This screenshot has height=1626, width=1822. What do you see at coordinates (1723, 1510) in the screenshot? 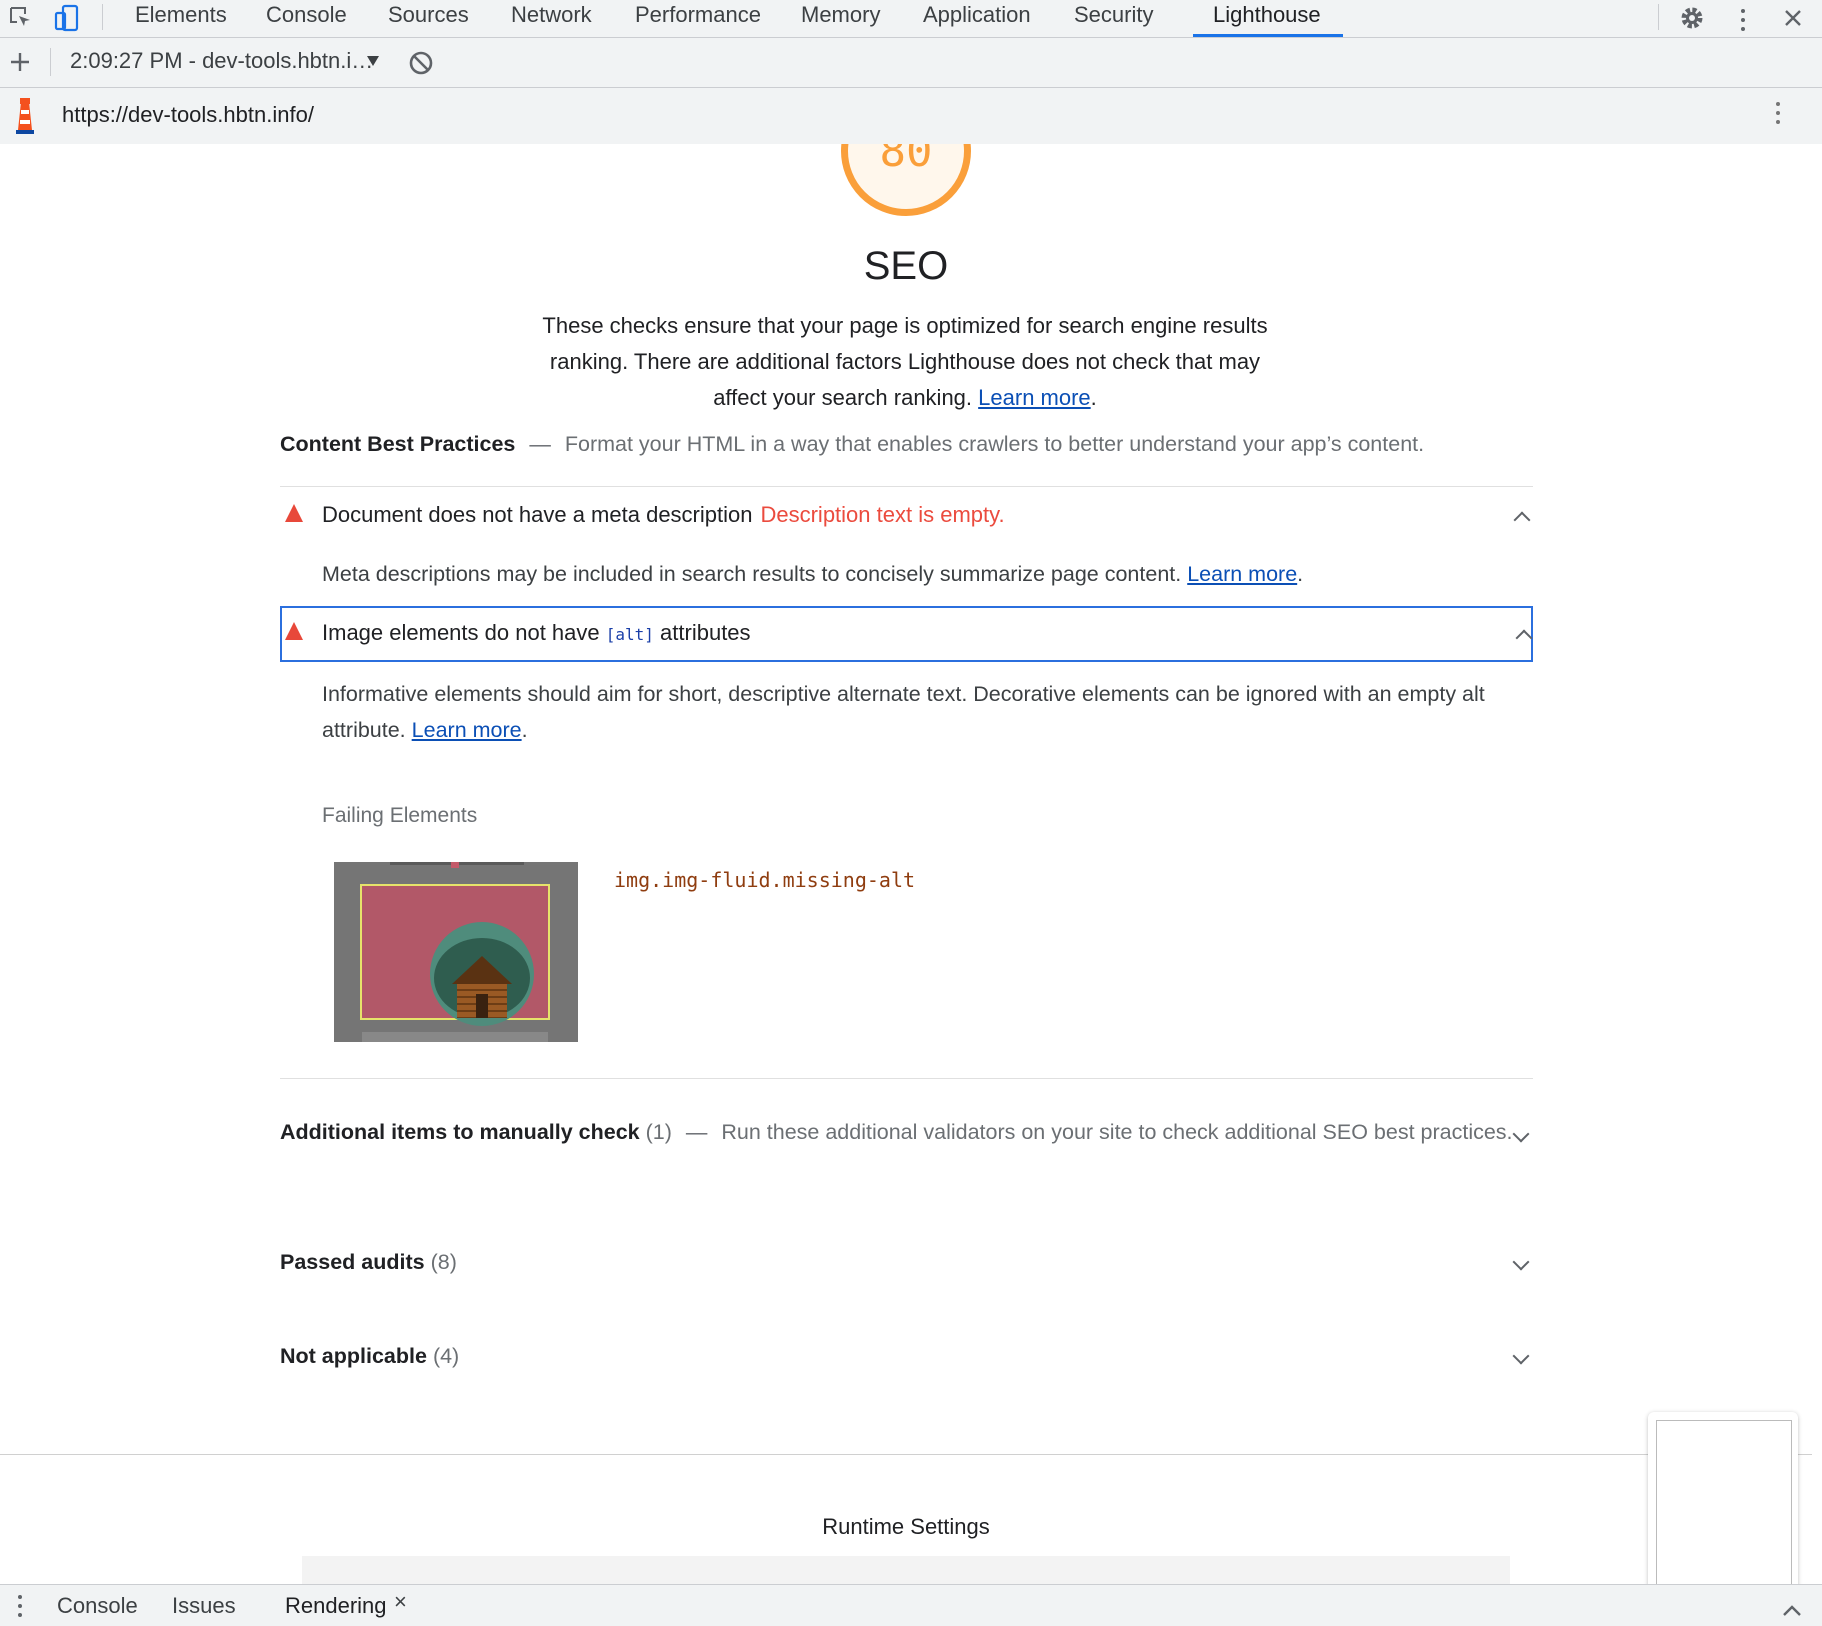
I see `page-preview-panel` at bounding box center [1723, 1510].